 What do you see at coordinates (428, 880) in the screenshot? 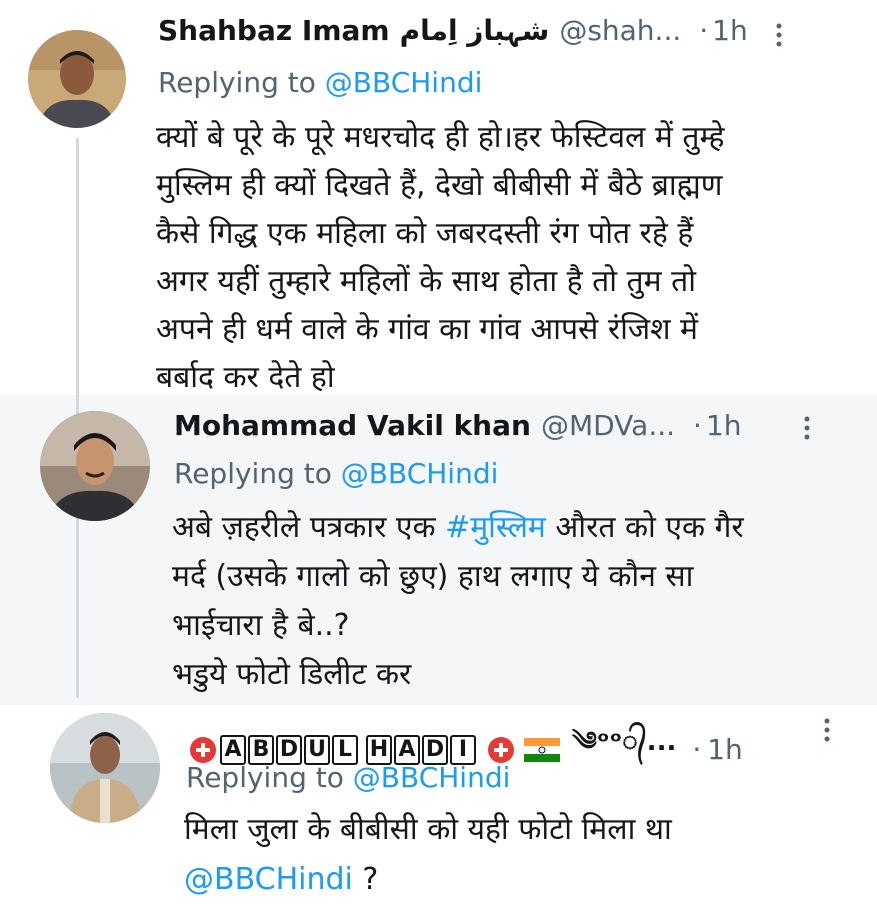
I see `tweet-text-line: @BBCHindi ?` at bounding box center [428, 880].